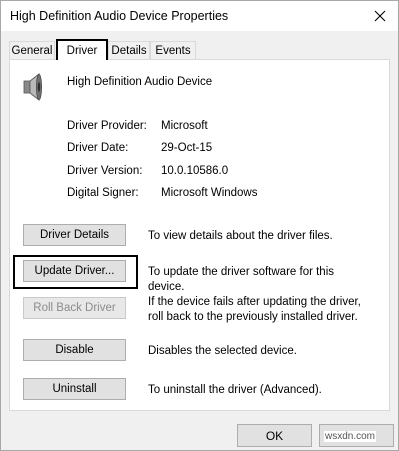 The image size is (399, 451). What do you see at coordinates (98, 148) in the screenshot?
I see `driver-date-label: Driver Date:` at bounding box center [98, 148].